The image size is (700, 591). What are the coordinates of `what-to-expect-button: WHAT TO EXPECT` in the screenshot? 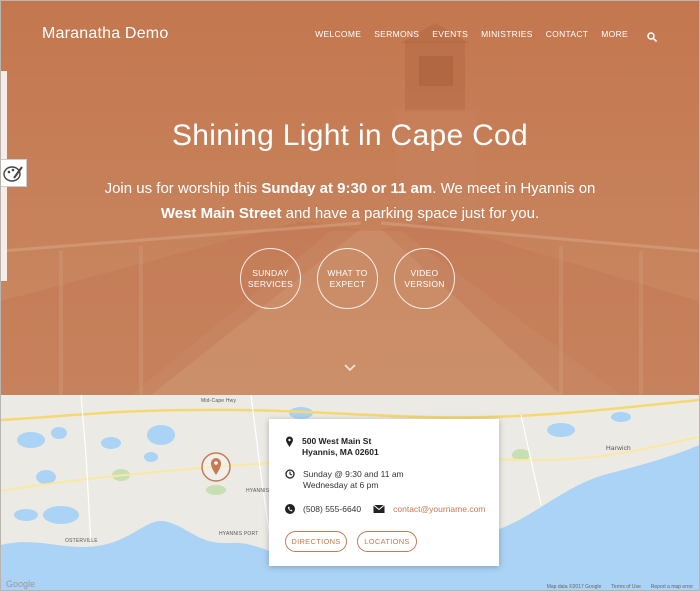 It's located at (347, 278).